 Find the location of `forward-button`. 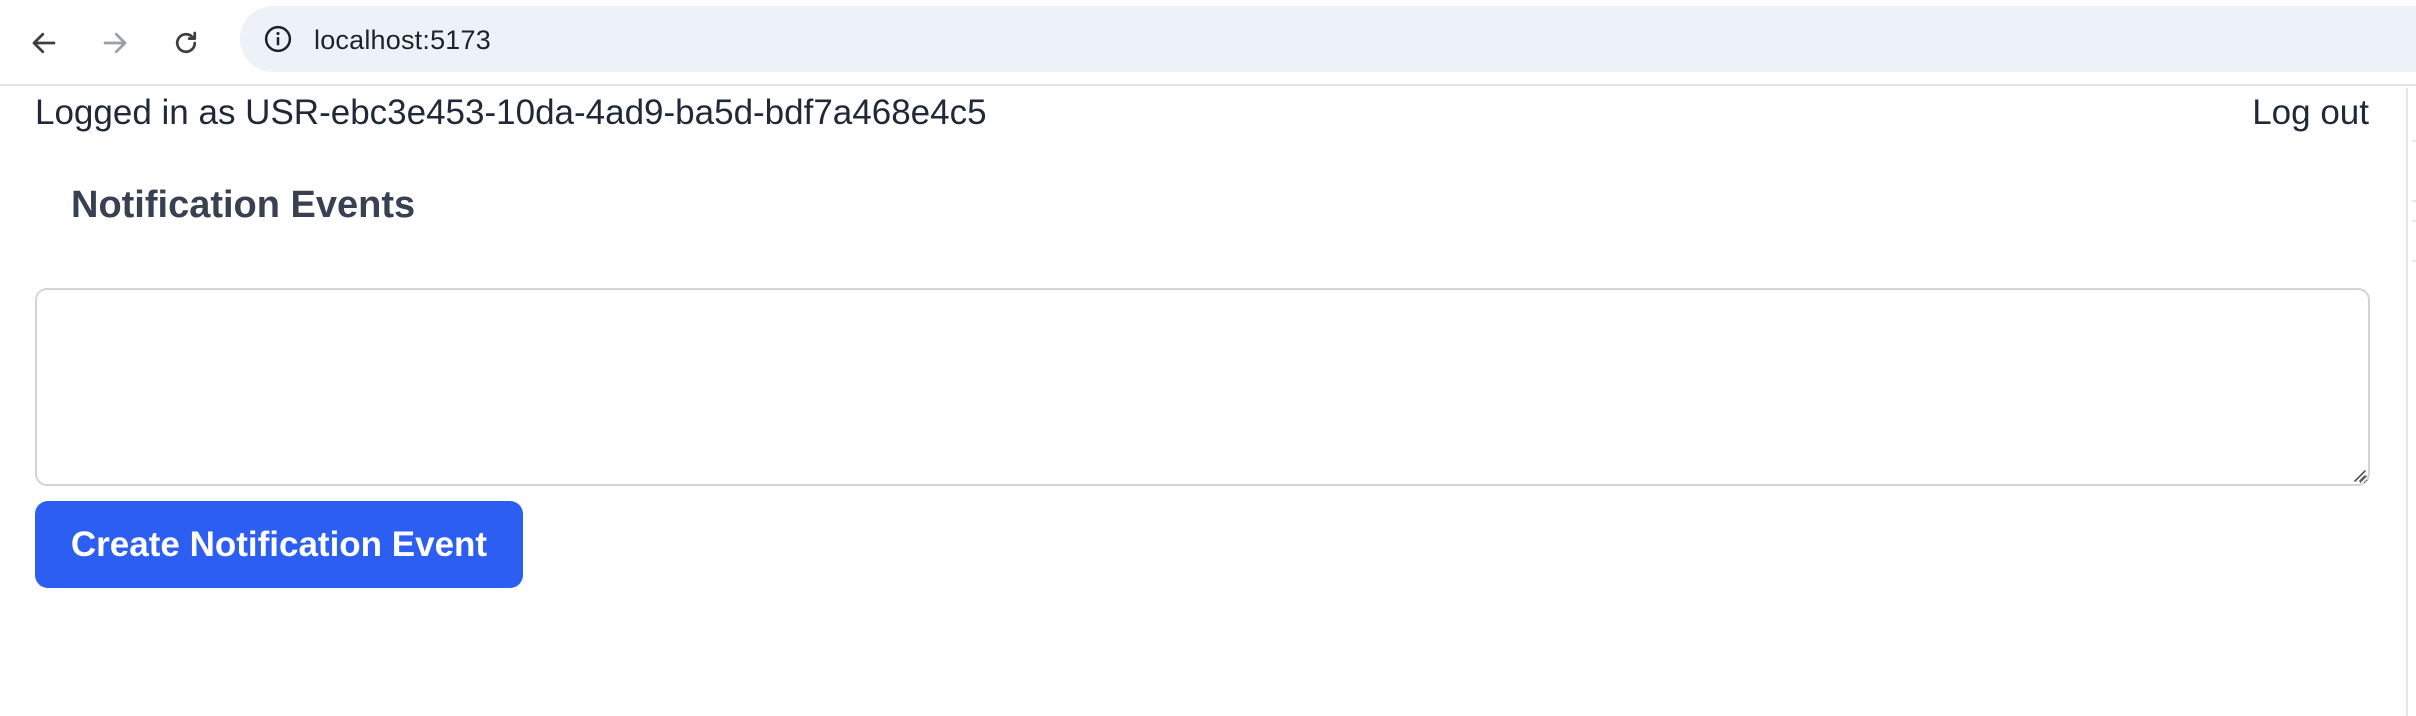

forward-button is located at coordinates (115, 43).